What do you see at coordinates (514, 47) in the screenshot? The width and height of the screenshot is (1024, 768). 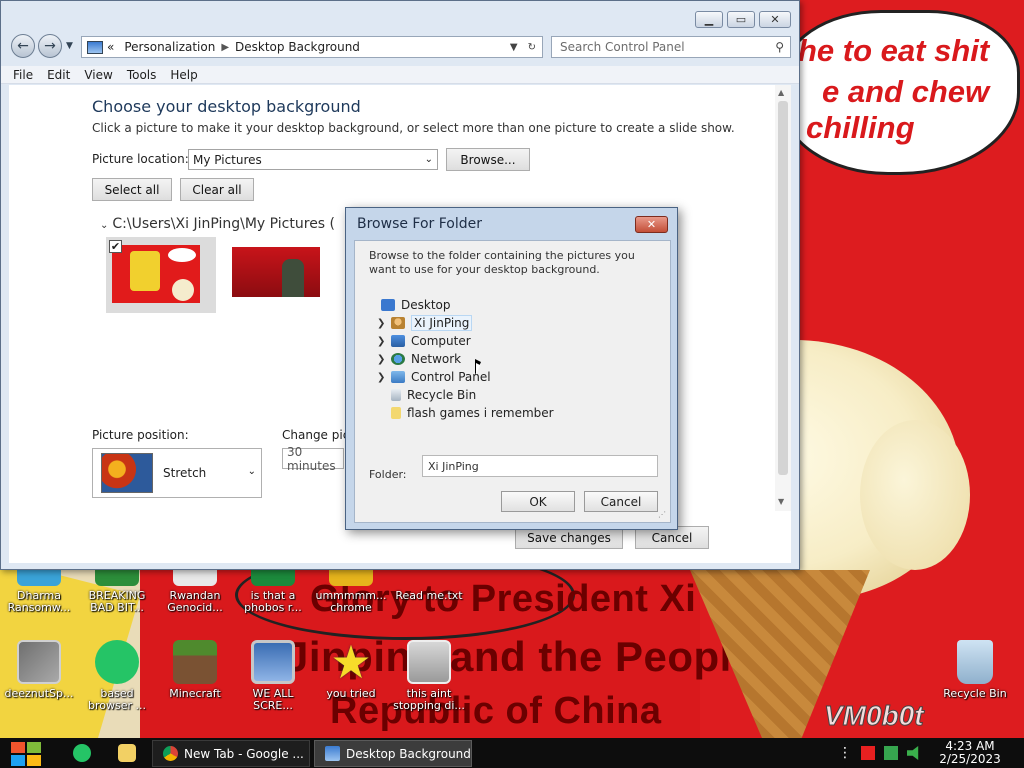 I see `address-dropdown-icon: ▼` at bounding box center [514, 47].